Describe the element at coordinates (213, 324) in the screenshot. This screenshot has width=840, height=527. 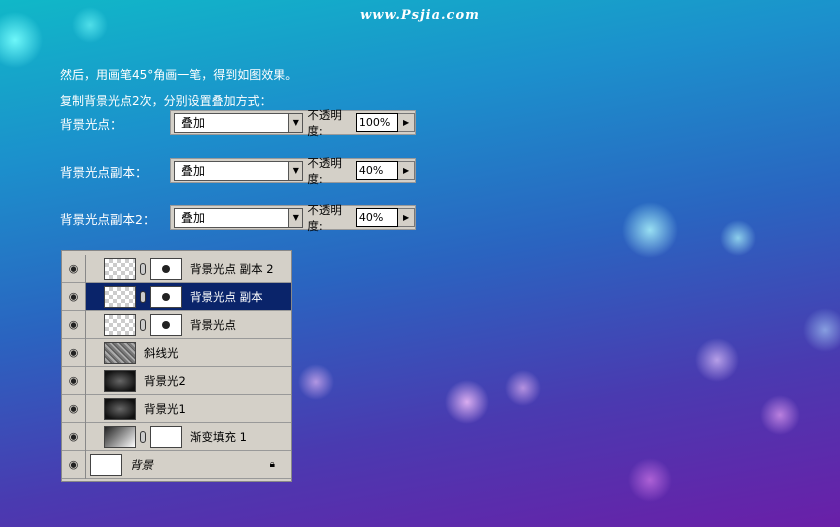
I see `layer-name: 背景光点` at that location.